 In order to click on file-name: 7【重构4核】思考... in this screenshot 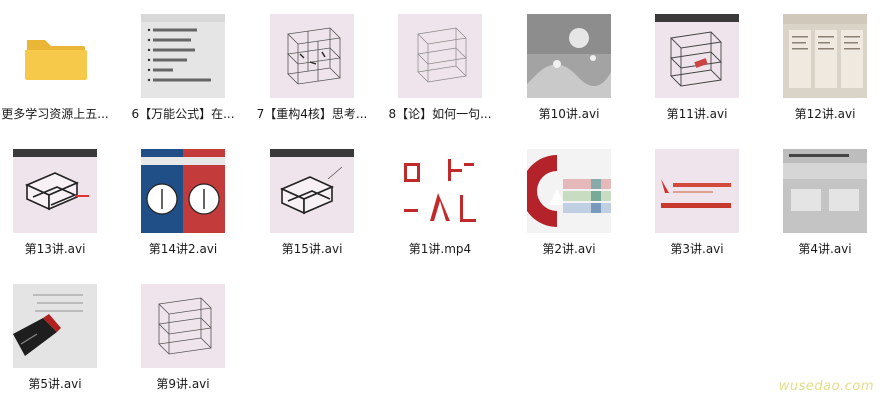, I will do `click(312, 114)`.